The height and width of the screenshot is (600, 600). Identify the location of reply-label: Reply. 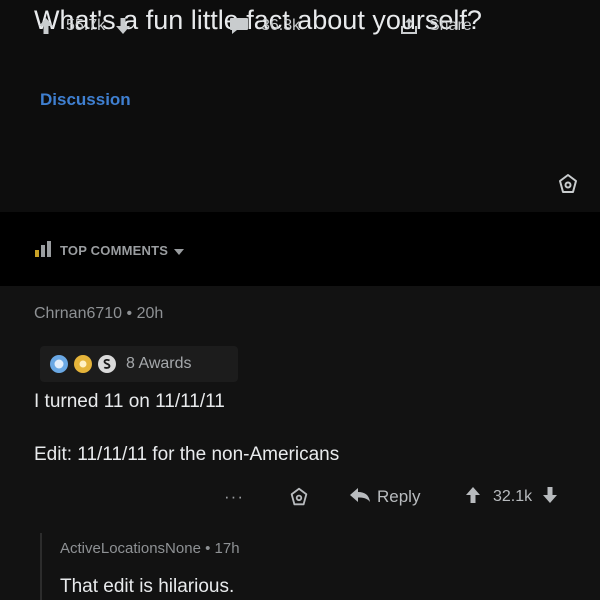
(399, 496).